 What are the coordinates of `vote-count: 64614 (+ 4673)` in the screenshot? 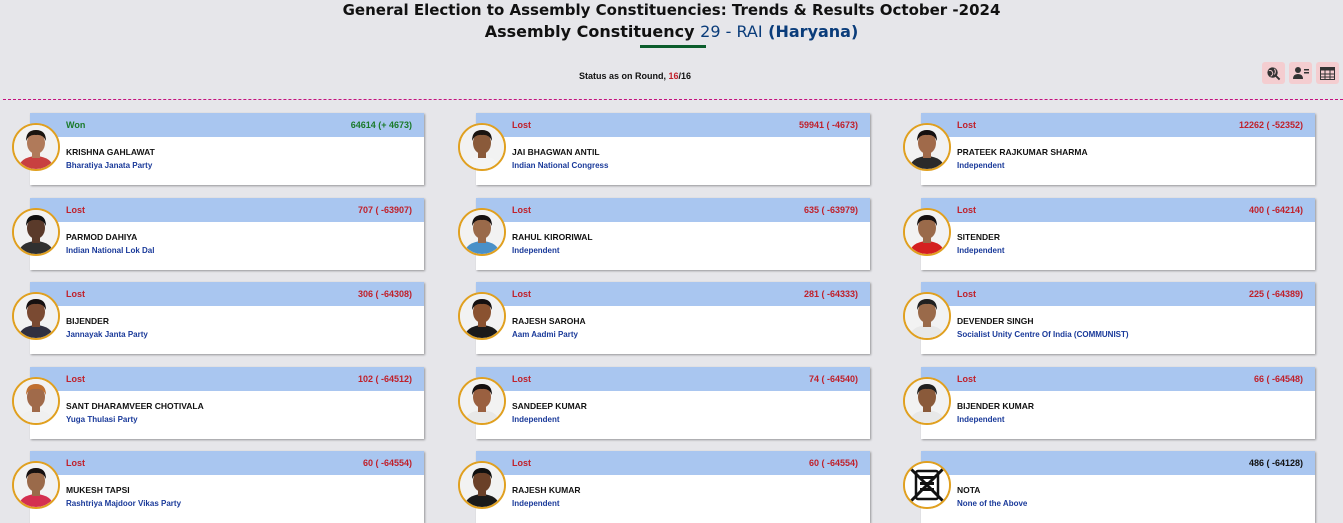 It's located at (381, 125).